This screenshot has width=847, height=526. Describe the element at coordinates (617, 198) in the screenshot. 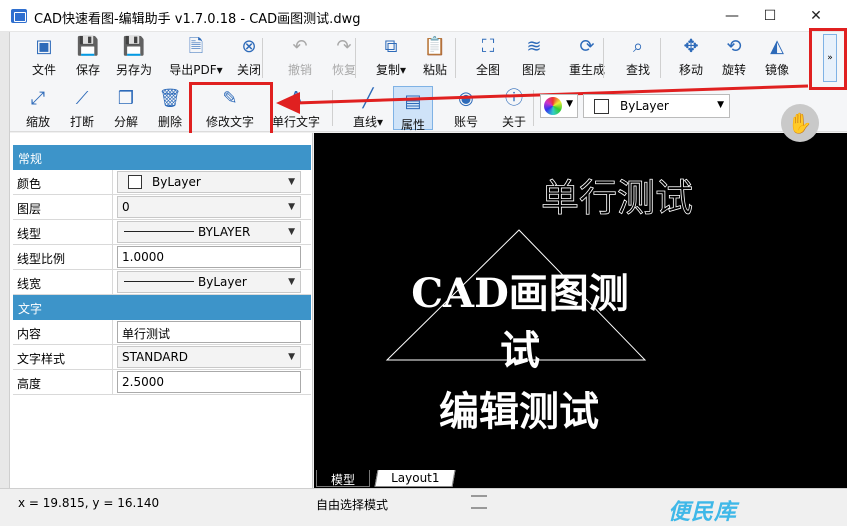

I see `single-line-text: 单行测试` at that location.